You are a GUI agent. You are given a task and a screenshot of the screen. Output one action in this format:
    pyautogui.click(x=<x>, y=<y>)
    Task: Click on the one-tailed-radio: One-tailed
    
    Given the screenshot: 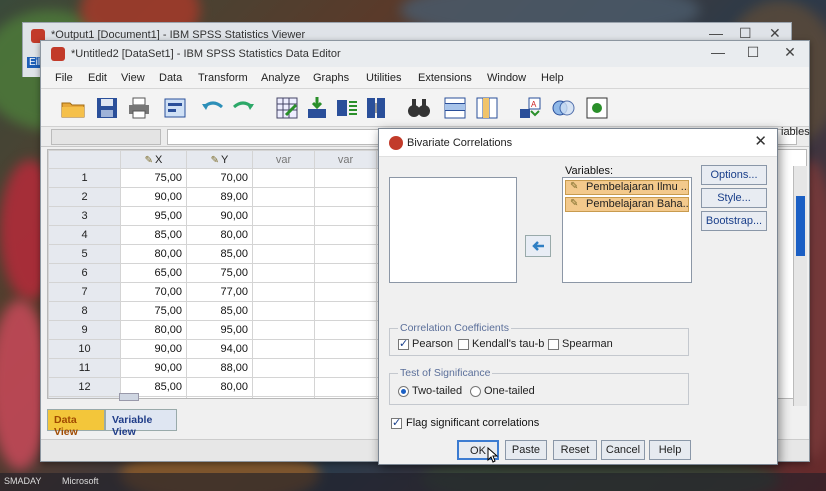 What is the action you would take?
    pyautogui.click(x=502, y=391)
    